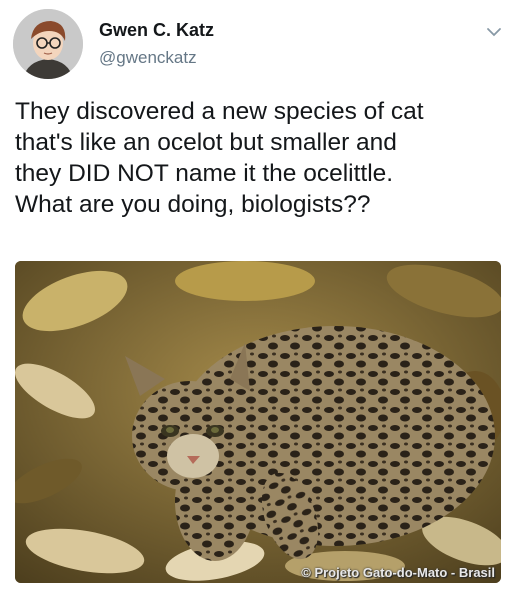 The image size is (516, 590). I want to click on photo-credit: © Projeto Gato-do-Mato - Brasil, so click(398, 572).